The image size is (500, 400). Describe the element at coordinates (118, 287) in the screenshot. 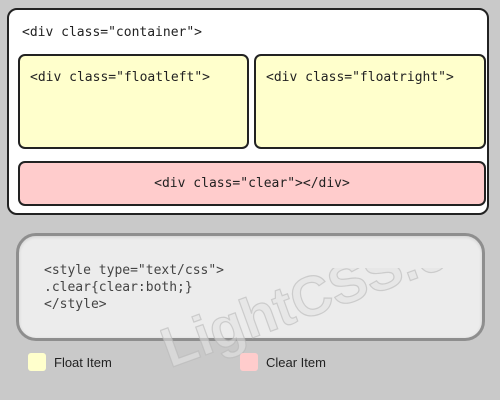

I see `css-style-line-2: .clear{clear:both;}` at that location.